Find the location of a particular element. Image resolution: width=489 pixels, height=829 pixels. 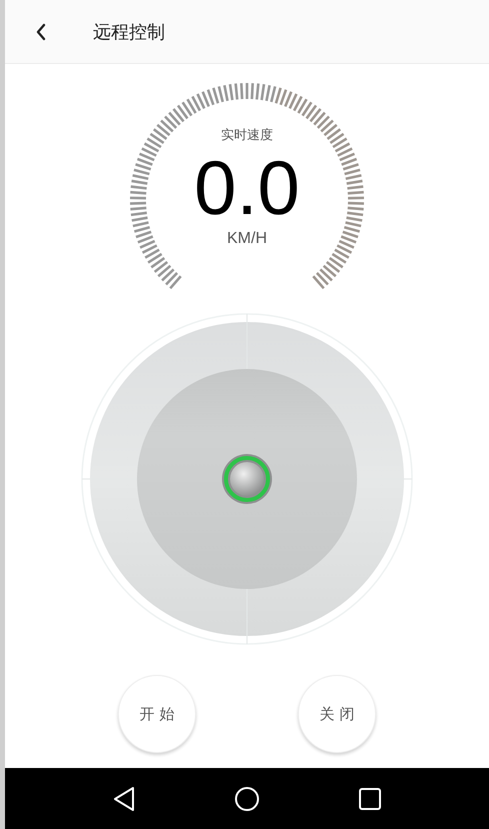

speed-value: 0.0 is located at coordinates (247, 189).